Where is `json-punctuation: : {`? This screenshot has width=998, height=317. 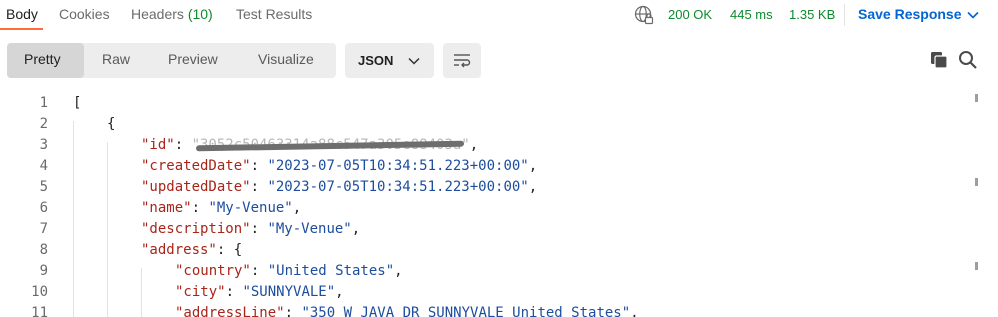
json-punctuation: : { is located at coordinates (229, 250).